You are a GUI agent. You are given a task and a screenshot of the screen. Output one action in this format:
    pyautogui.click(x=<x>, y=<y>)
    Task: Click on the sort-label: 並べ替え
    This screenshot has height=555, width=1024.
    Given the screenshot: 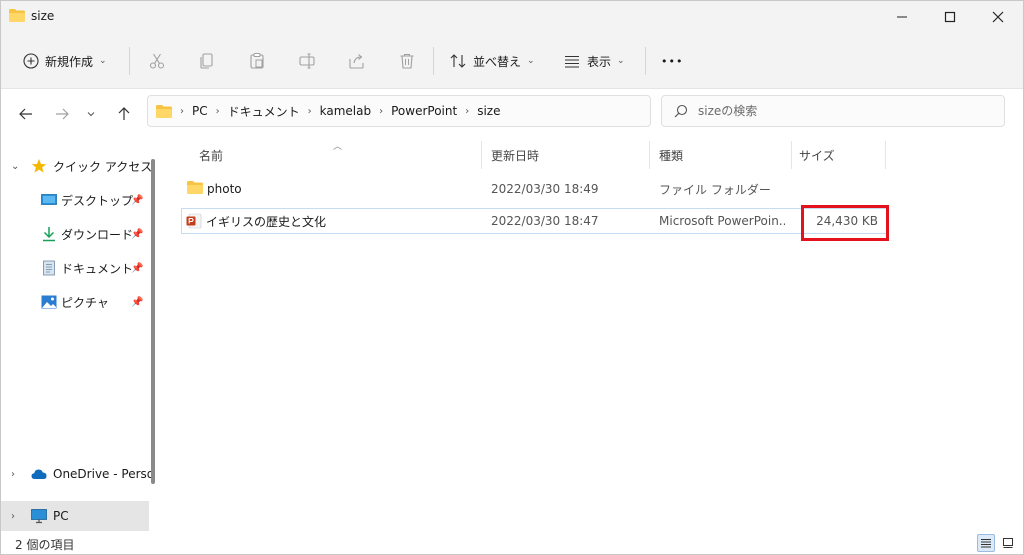 What is the action you would take?
    pyautogui.click(x=497, y=61)
    